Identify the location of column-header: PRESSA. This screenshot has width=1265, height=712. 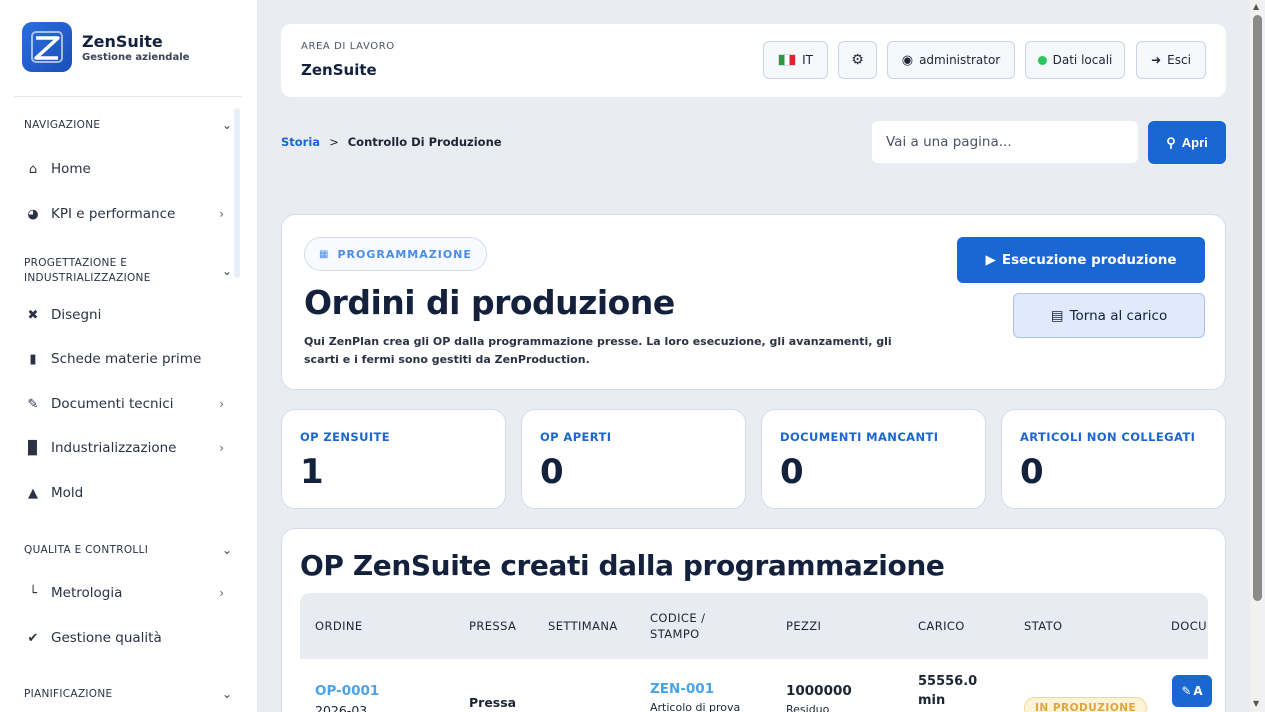
(492, 626).